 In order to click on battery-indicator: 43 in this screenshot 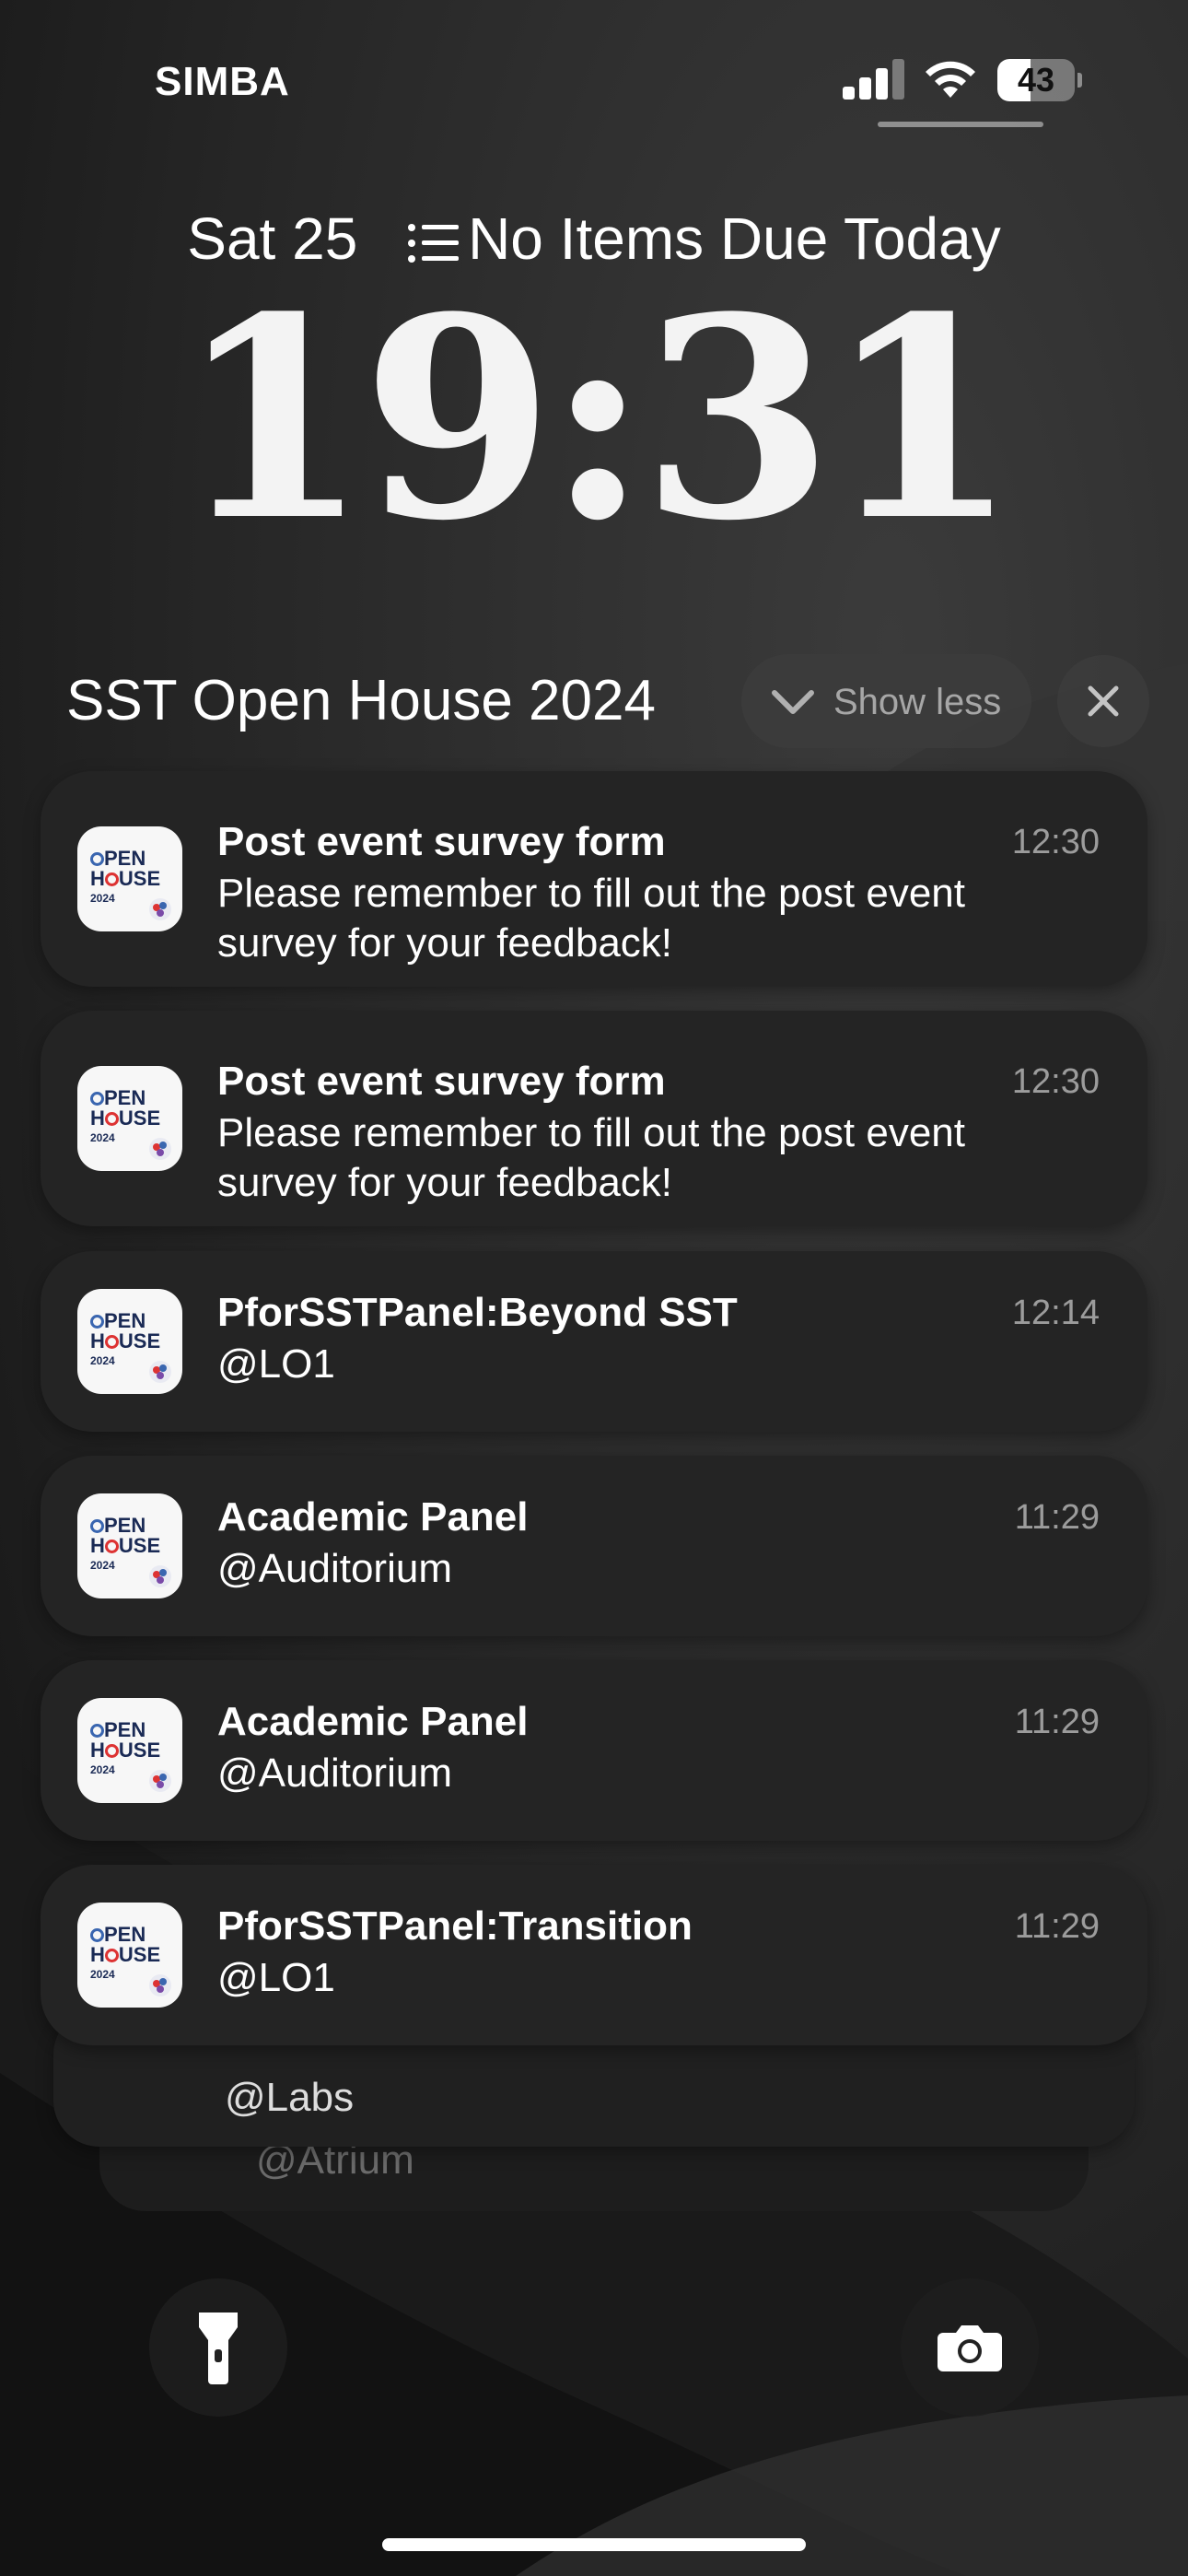, I will do `click(1039, 80)`.